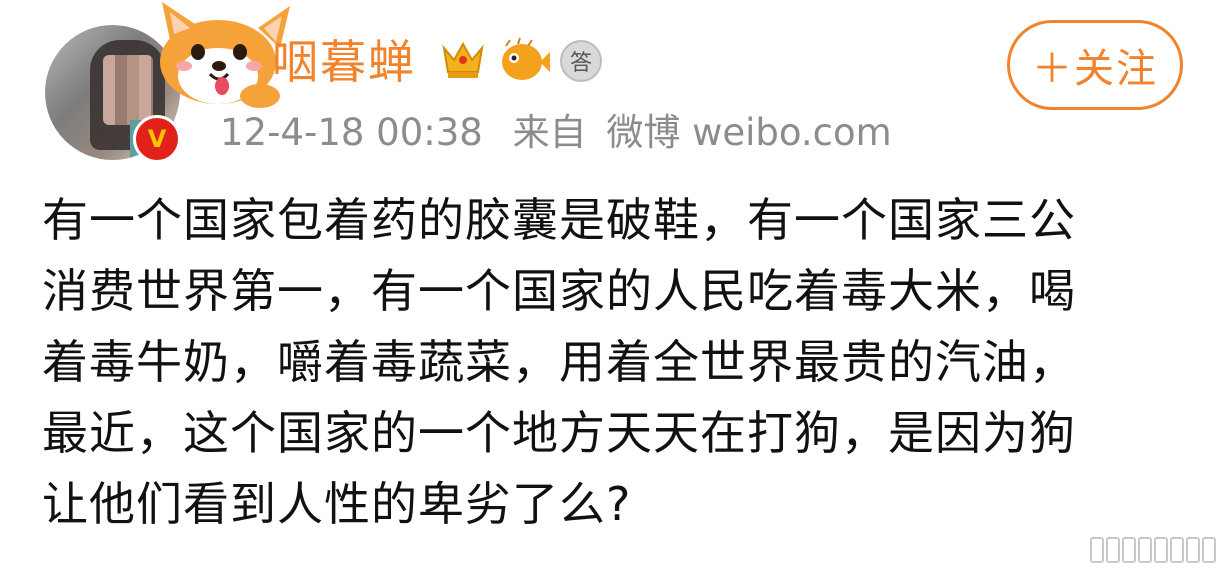 Image resolution: width=1224 pixels, height=571 pixels. I want to click on follow-button: ＋关注, so click(1095, 65).